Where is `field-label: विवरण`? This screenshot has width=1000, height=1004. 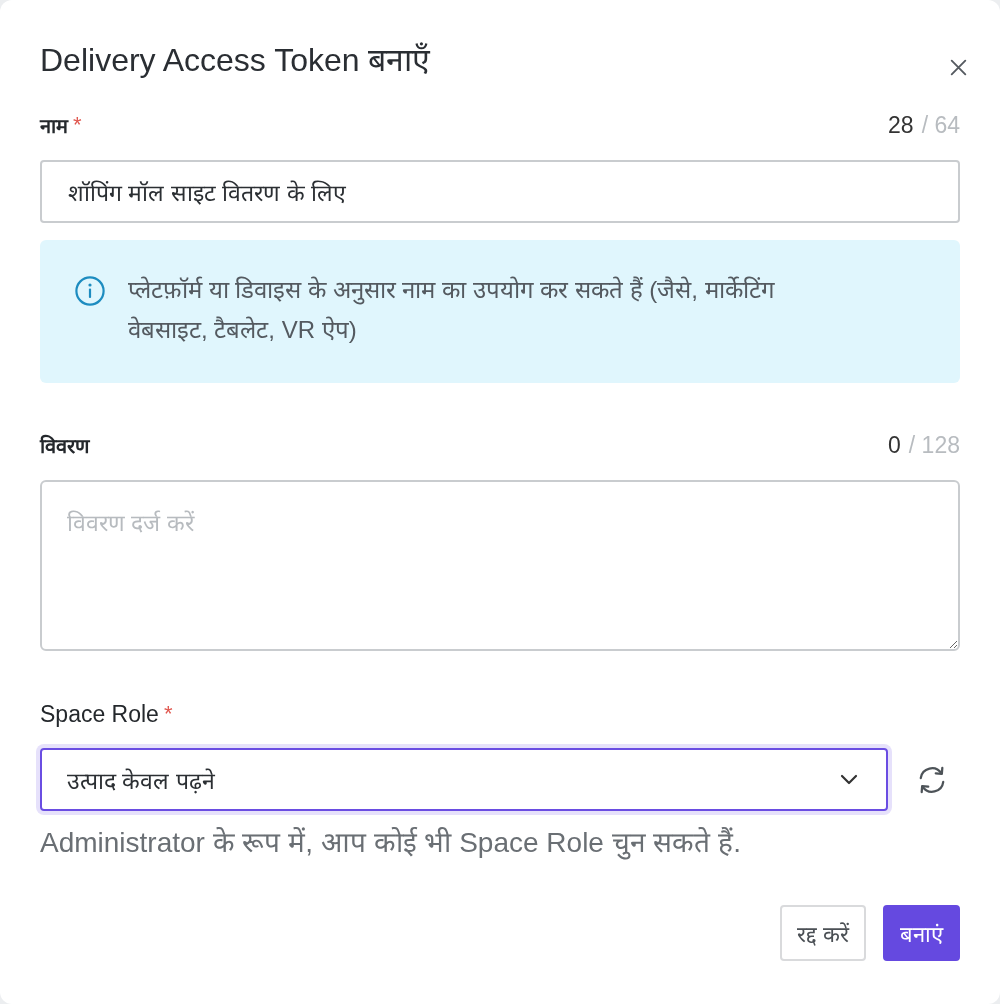
field-label: विवरण is located at coordinates (64, 446).